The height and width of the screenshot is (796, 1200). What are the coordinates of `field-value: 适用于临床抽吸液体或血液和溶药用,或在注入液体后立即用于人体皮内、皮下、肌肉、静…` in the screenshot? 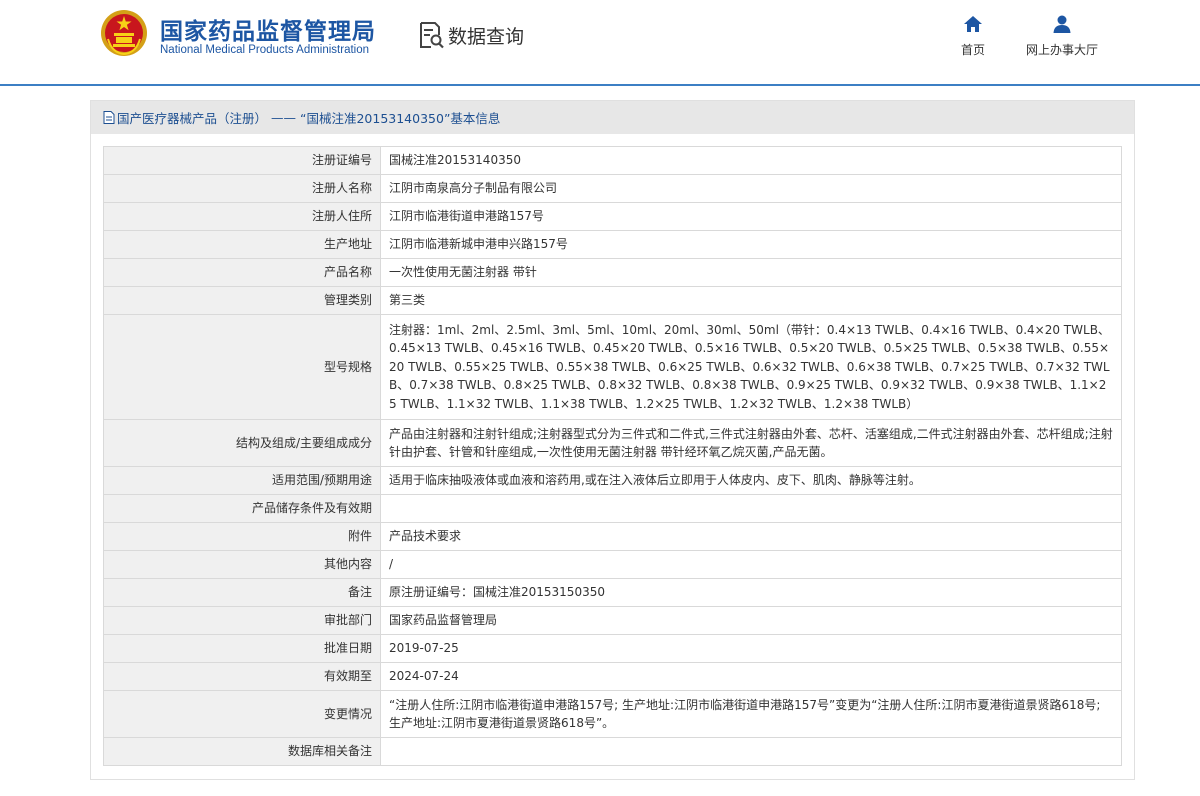 It's located at (751, 480).